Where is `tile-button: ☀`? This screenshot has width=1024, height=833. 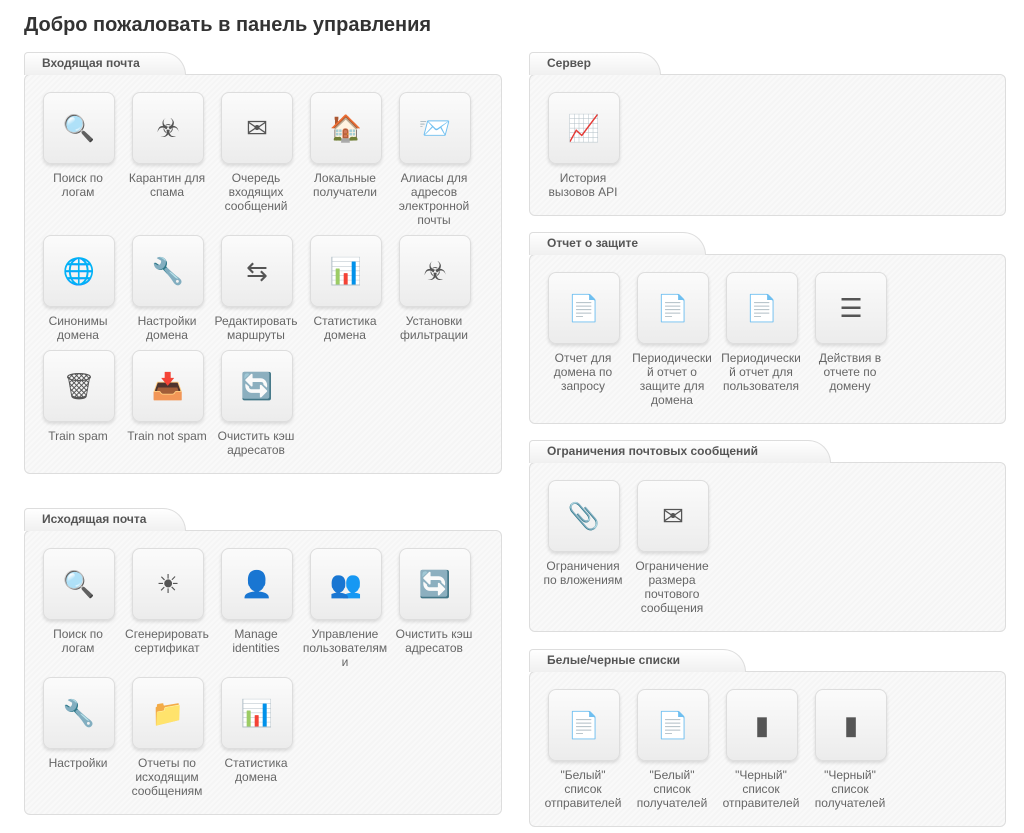
tile-button: ☀ is located at coordinates (168, 584).